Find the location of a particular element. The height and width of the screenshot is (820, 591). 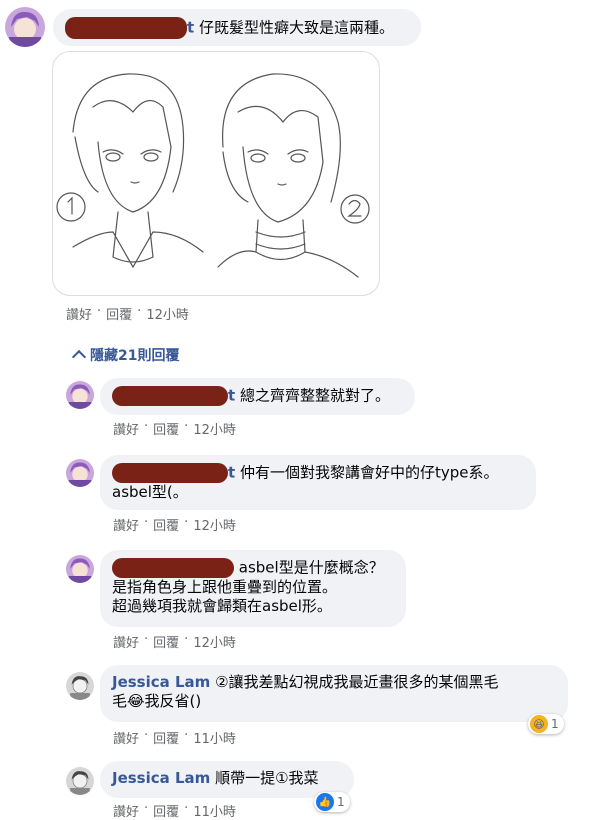

reply-text-line2: asbel型(。 is located at coordinates (150, 492).